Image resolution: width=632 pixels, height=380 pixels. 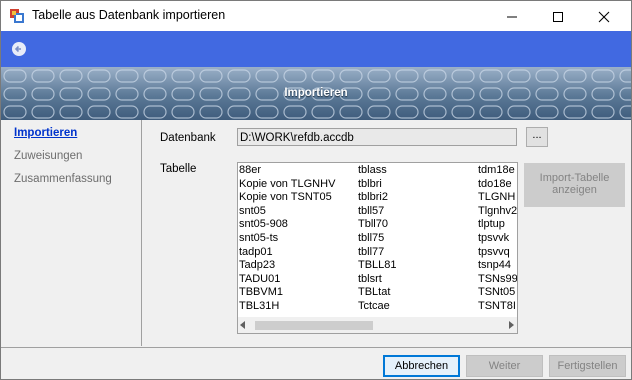 I want to click on horizontal-scrollbar, so click(x=377, y=325).